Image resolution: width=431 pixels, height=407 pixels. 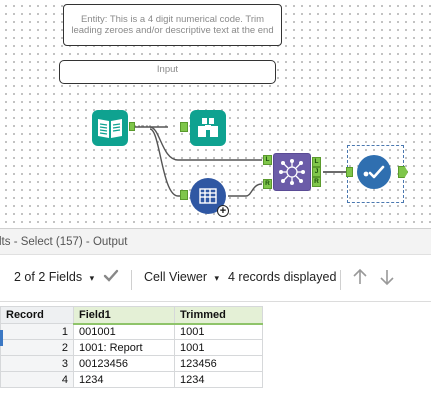 I want to click on trimmed-cell: 123456, so click(x=218, y=363).